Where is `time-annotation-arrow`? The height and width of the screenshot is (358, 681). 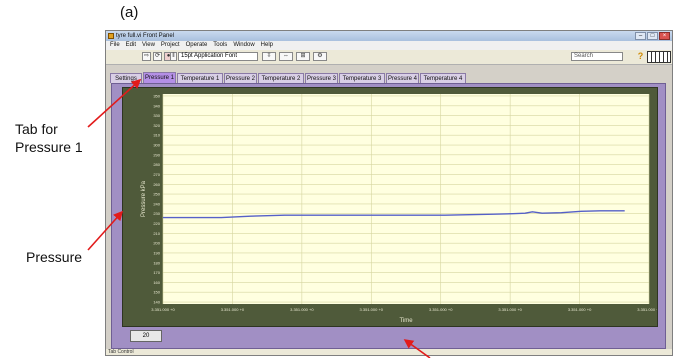 time-annotation-arrow is located at coordinates (417, 348).